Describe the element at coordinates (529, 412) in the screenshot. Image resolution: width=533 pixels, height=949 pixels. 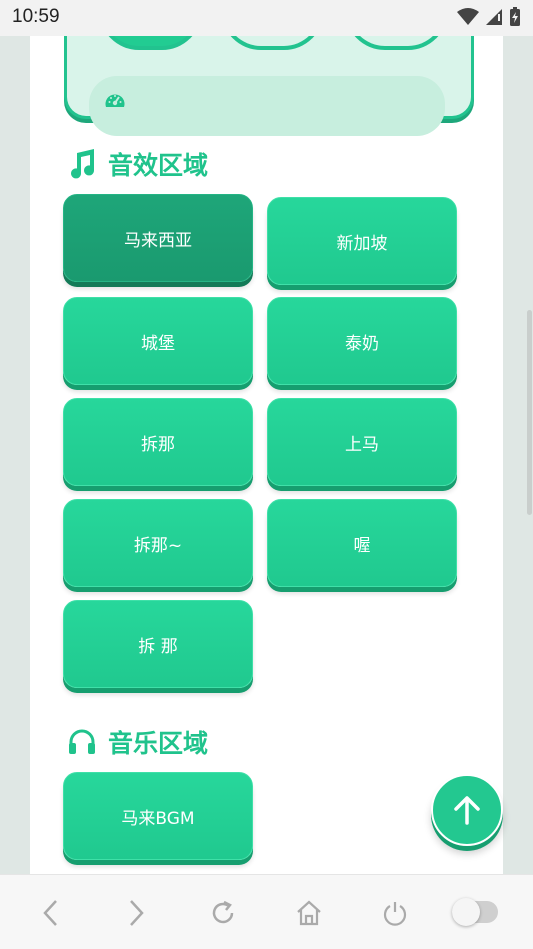
I see `scrollbar-thumb` at that location.